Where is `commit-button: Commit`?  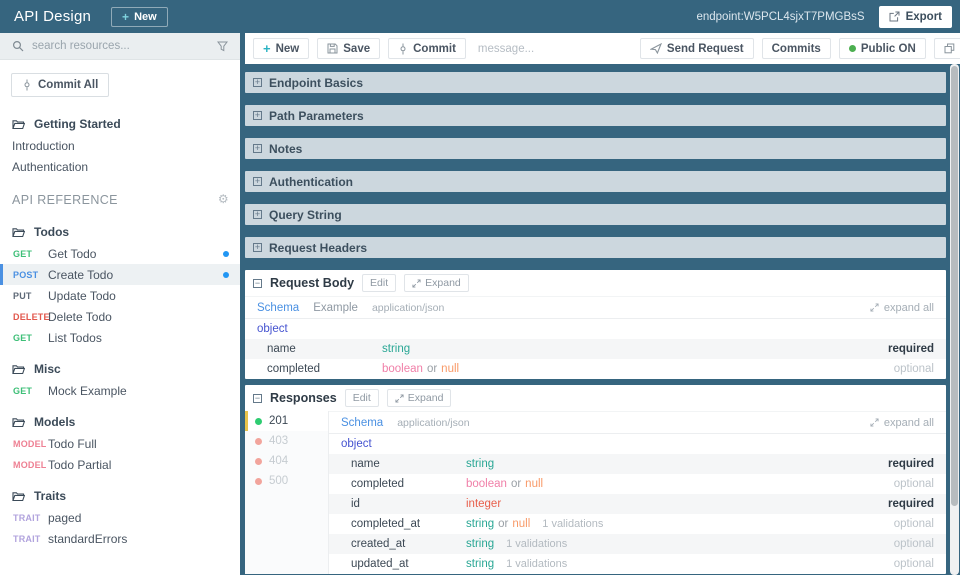
commit-button: Commit is located at coordinates (427, 48).